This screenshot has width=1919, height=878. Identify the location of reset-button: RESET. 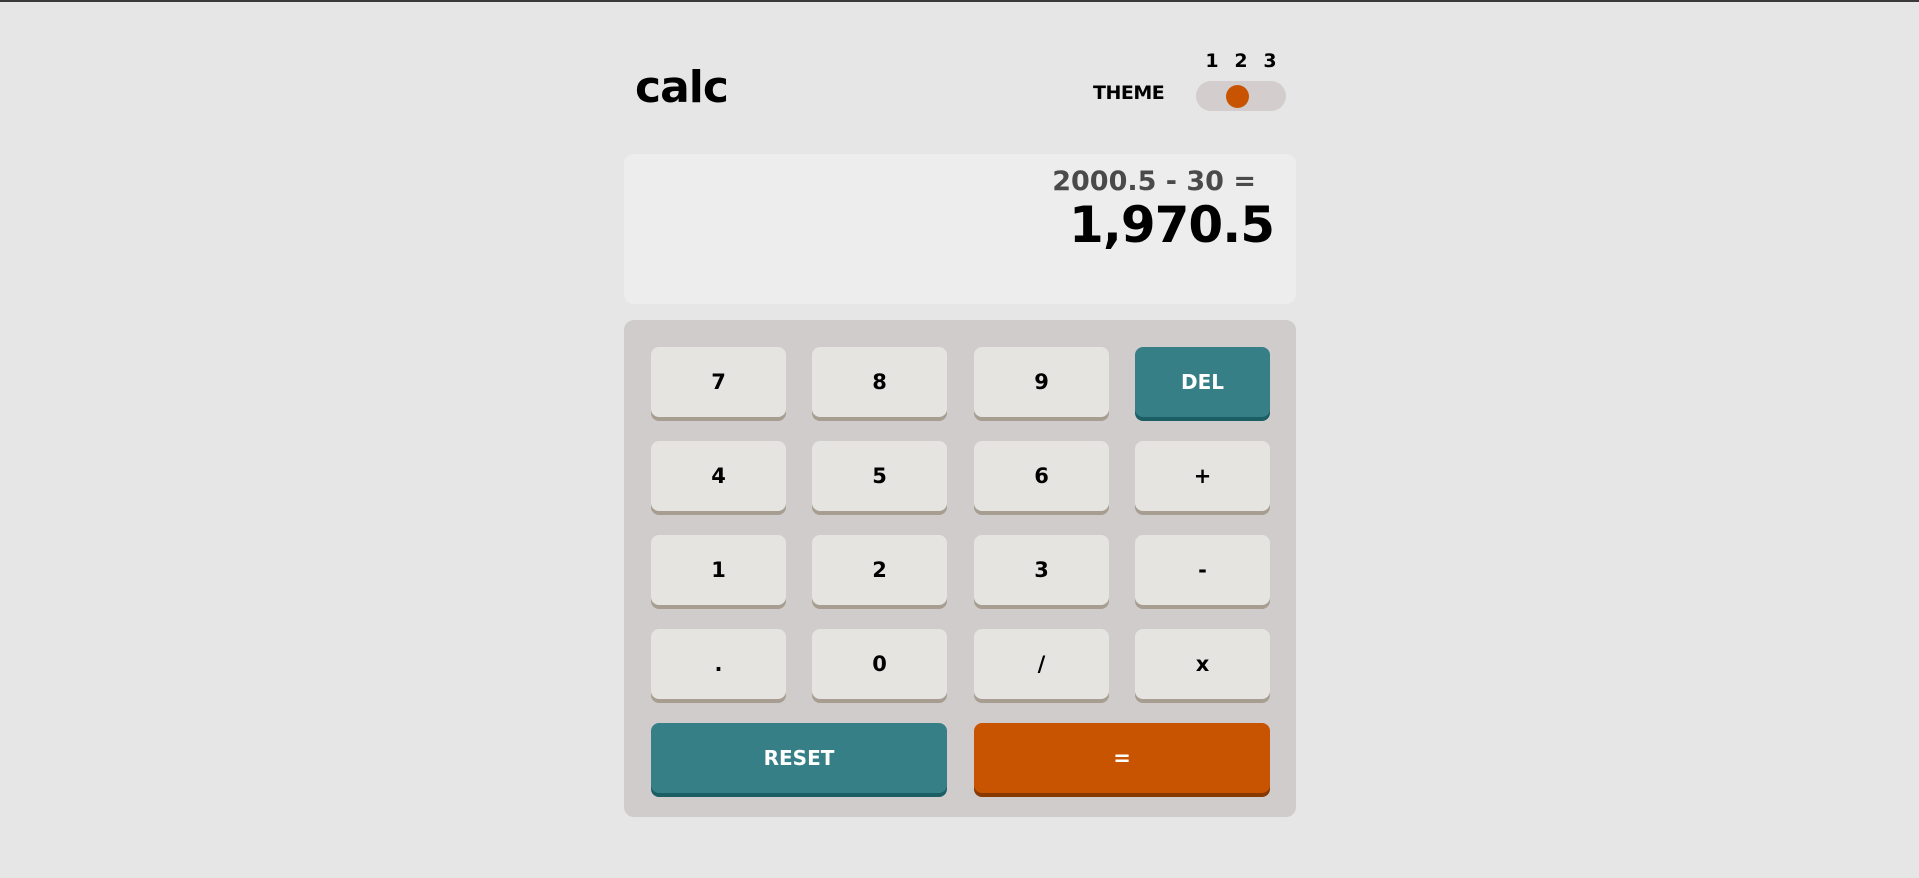
(799, 758).